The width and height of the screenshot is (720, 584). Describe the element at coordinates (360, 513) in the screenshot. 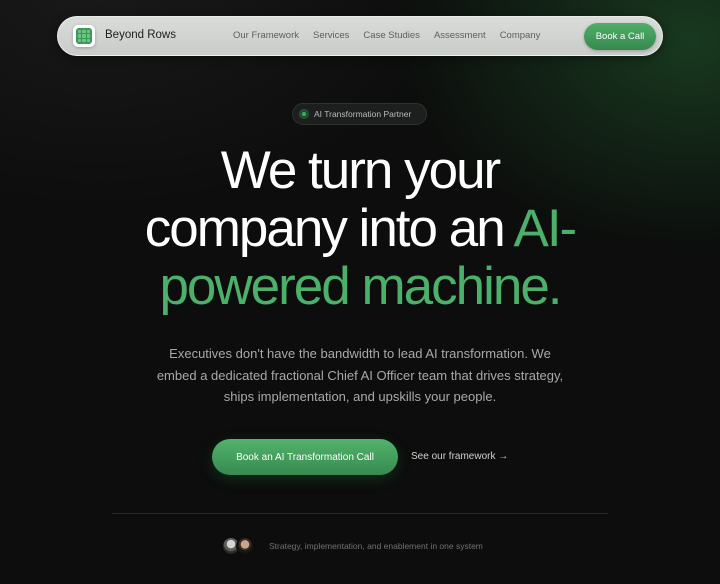

I see `section-divider` at that location.